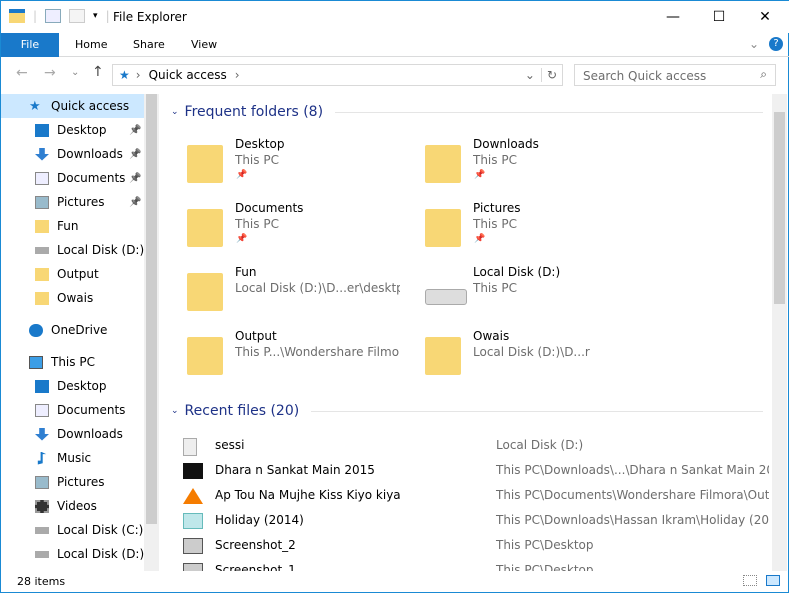 The height and width of the screenshot is (593, 789). What do you see at coordinates (80, 274) in the screenshot?
I see `sidebar-item-output: Output` at bounding box center [80, 274].